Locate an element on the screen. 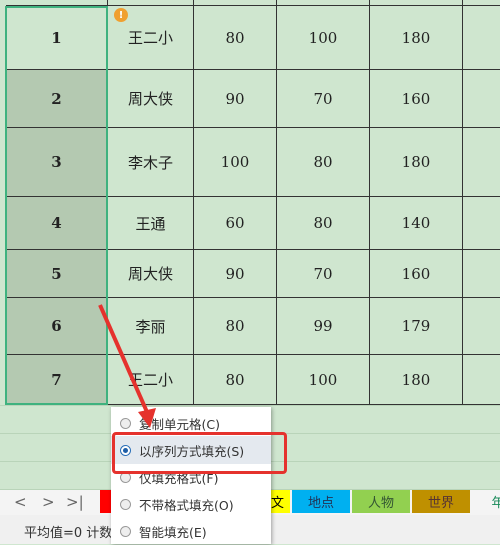  annotation-arrow is located at coordinates (127, 366).